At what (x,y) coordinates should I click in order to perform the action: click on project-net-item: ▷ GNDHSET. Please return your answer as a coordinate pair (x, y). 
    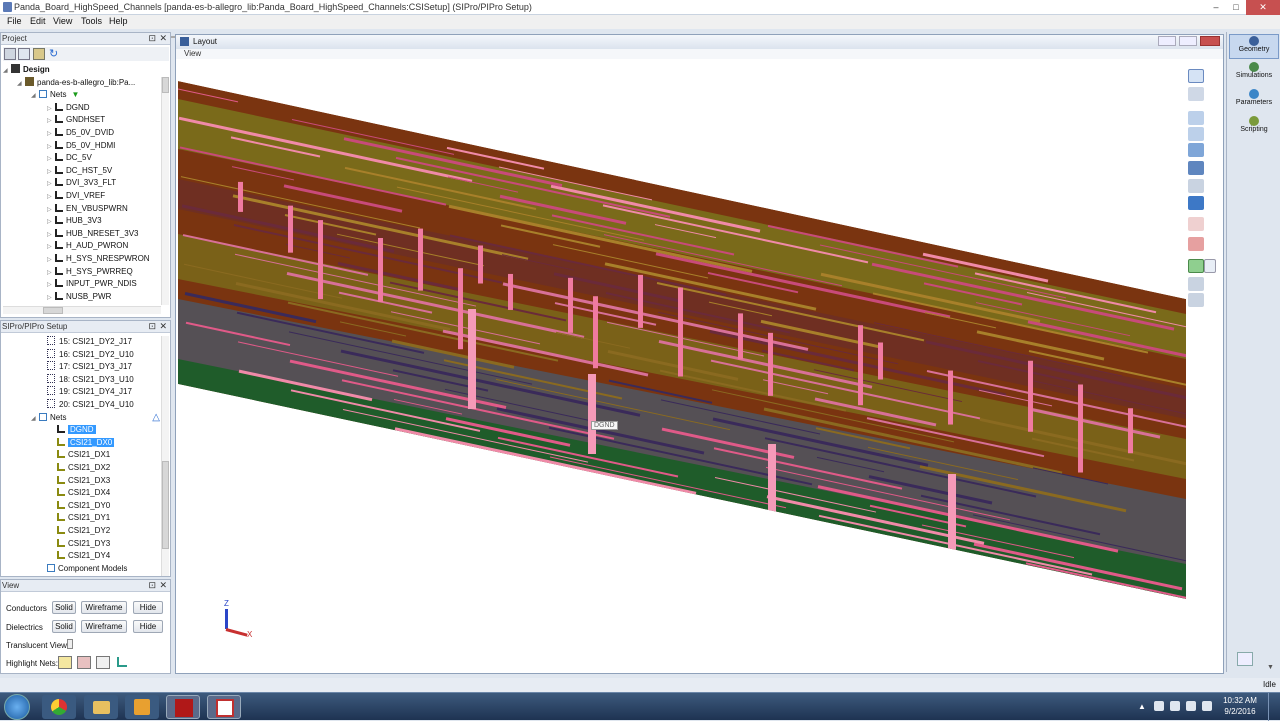
    Looking at the image, I should click on (81, 120).